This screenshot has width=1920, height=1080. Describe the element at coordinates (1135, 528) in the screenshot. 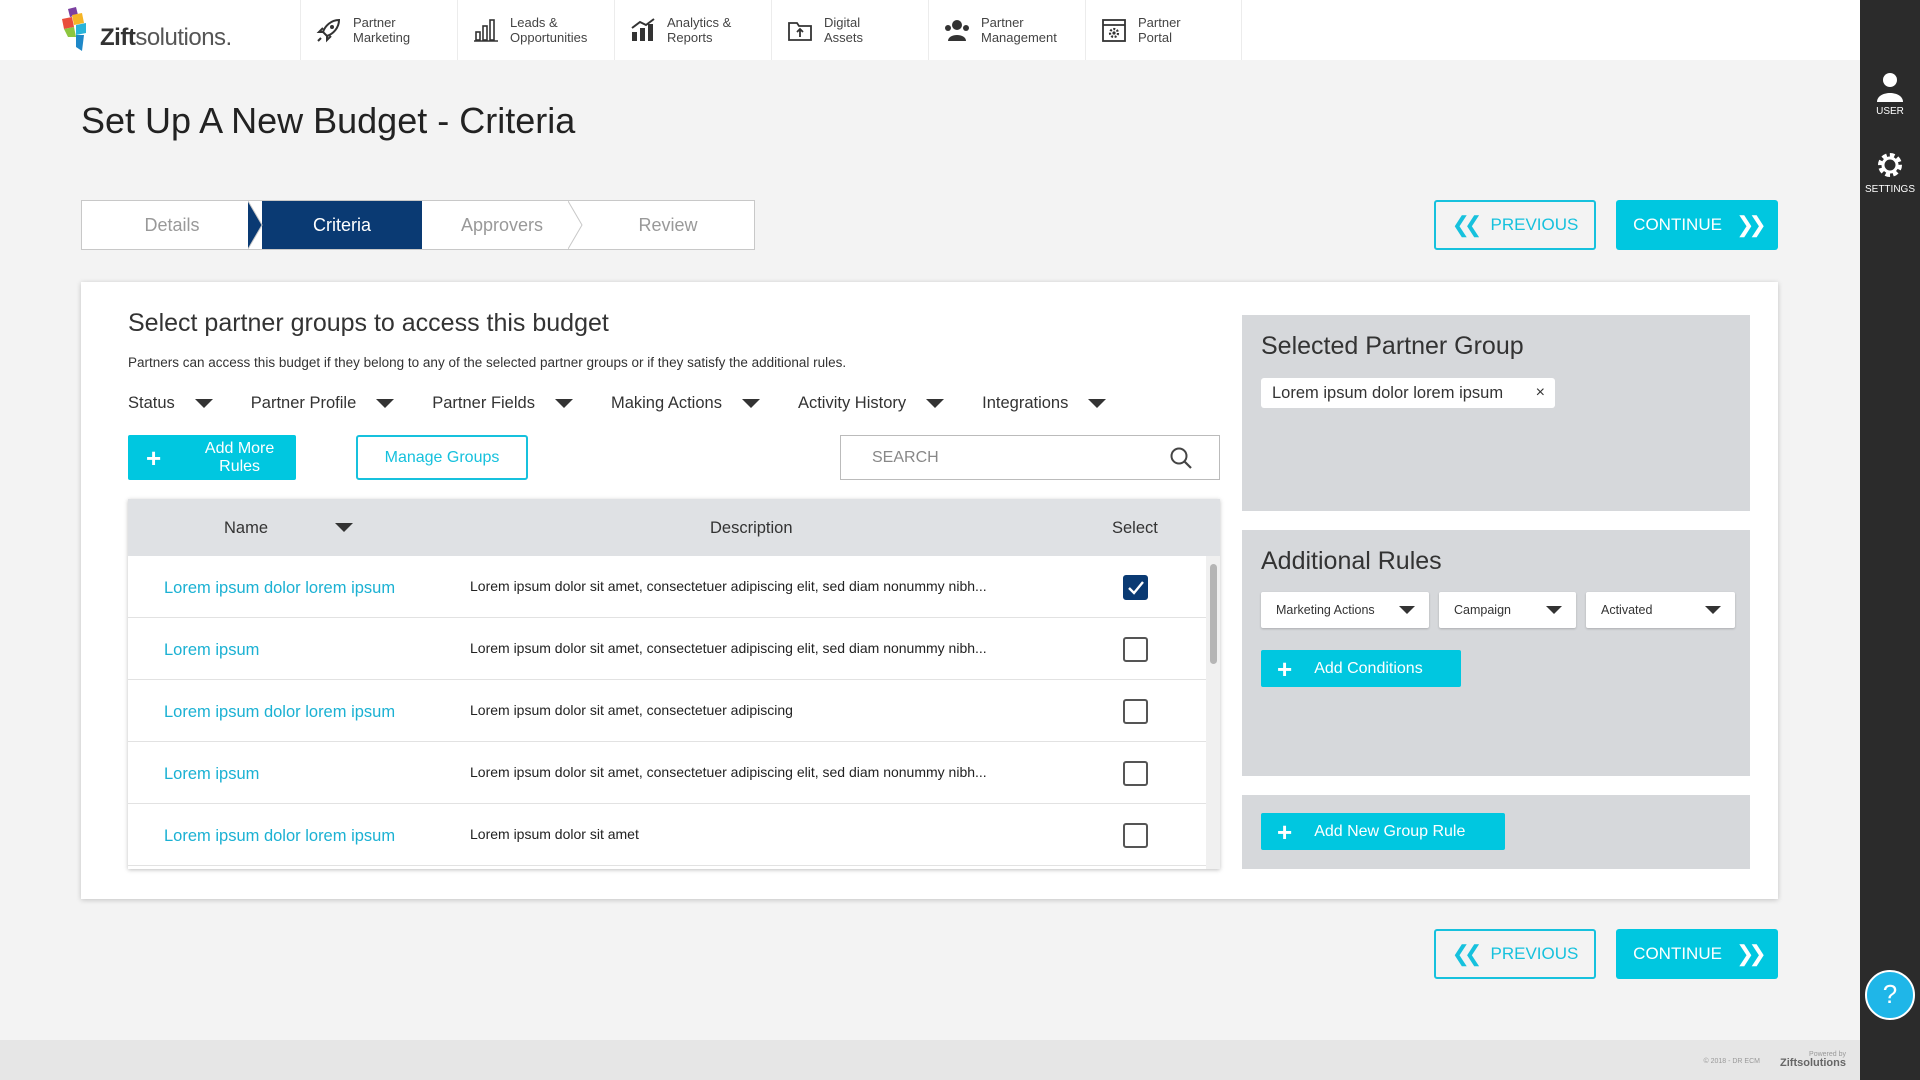

I see `column-header-select: Select` at that location.